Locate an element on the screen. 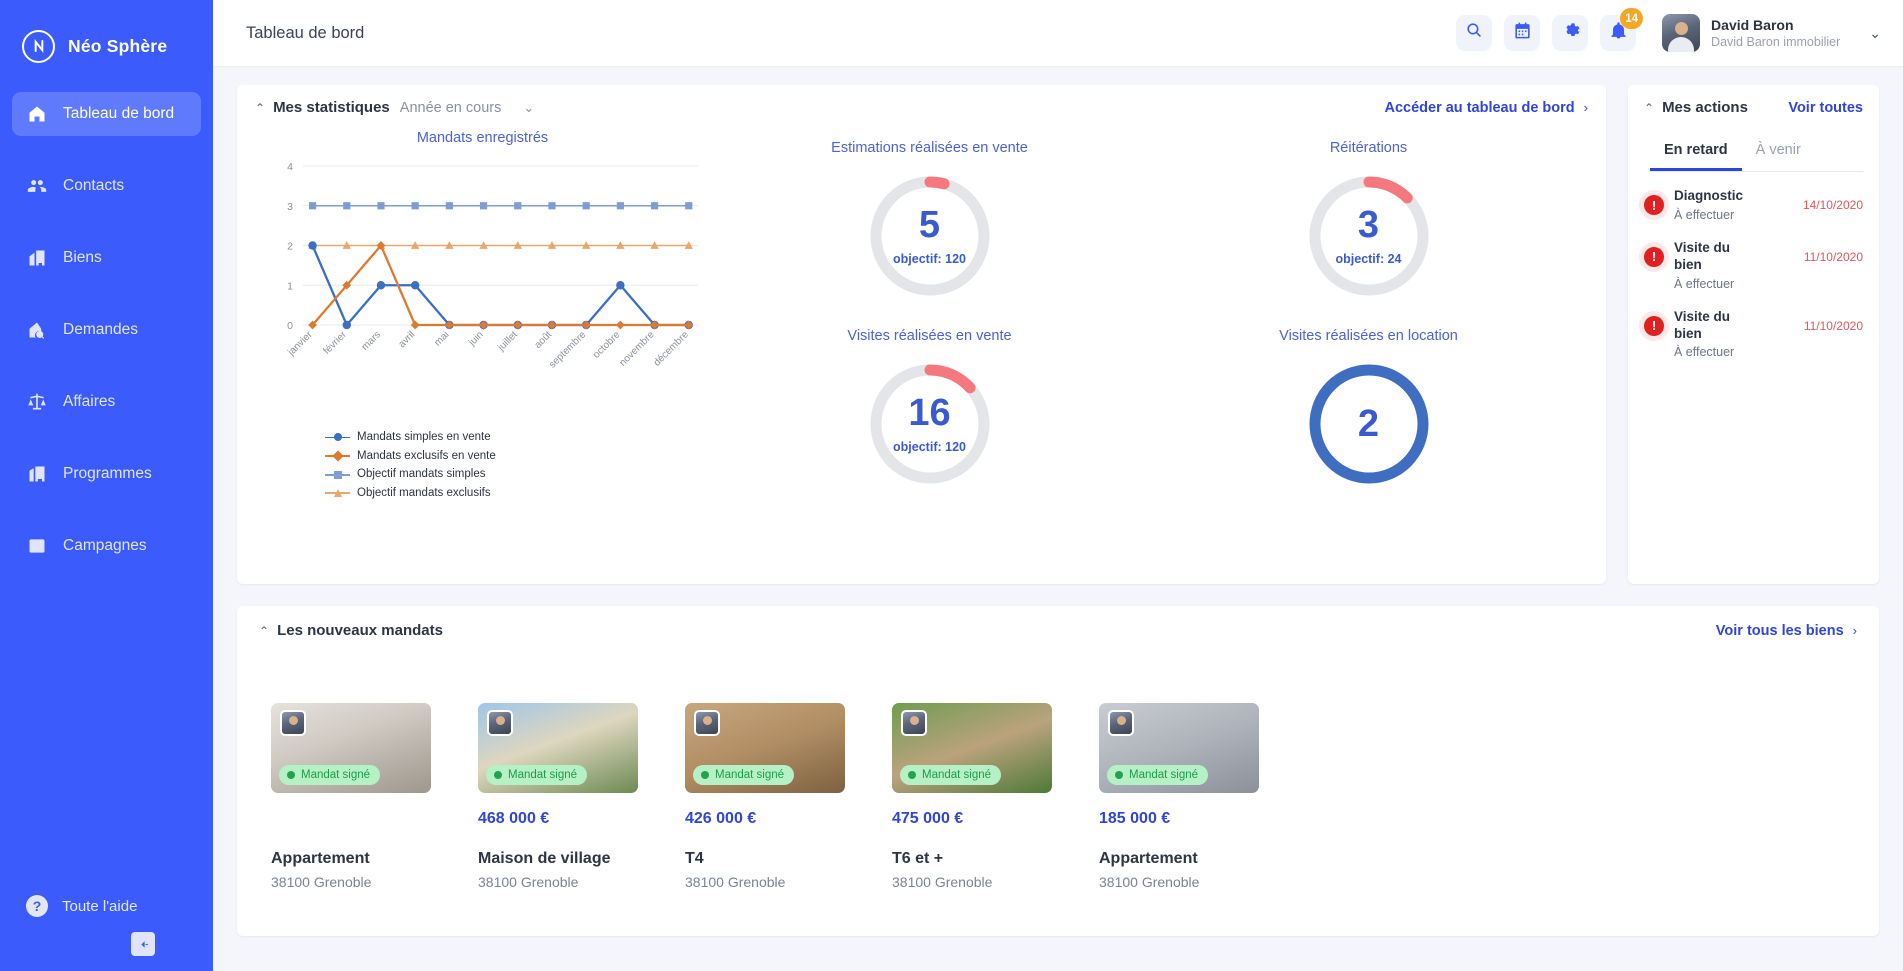 This screenshot has height=971, width=1903. sidebar-item-affaires: Affaires is located at coordinates (106, 402).